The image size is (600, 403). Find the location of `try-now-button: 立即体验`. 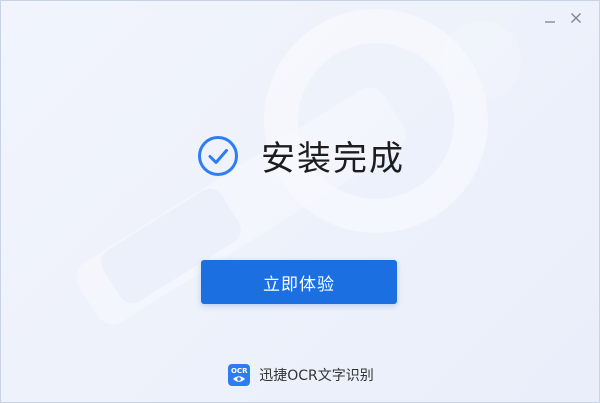

try-now-button: 立即体验 is located at coordinates (299, 282).